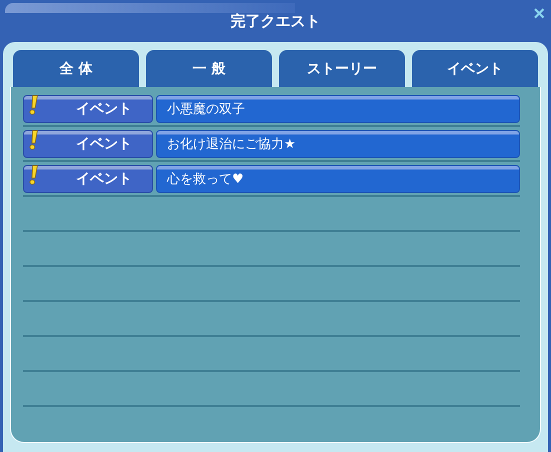 This screenshot has width=551, height=452. Describe the element at coordinates (475, 68) in the screenshot. I see `tab: イベント` at that location.